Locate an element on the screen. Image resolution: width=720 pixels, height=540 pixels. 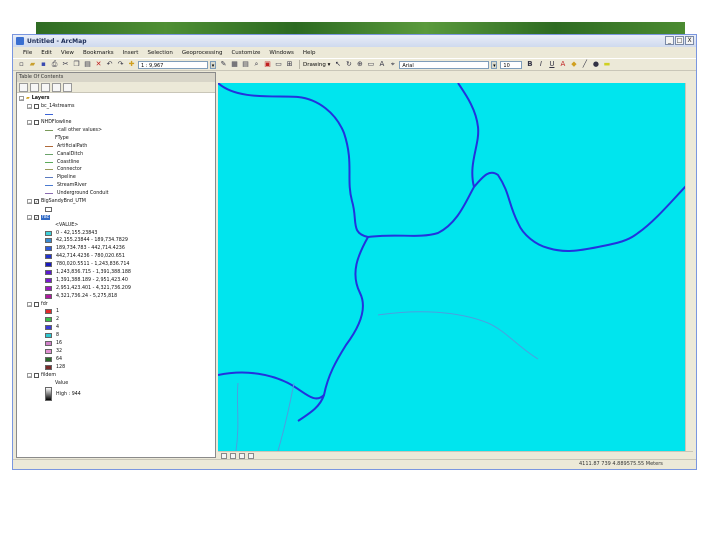
cut-icon: ✂ is located at coordinates (65, 64).